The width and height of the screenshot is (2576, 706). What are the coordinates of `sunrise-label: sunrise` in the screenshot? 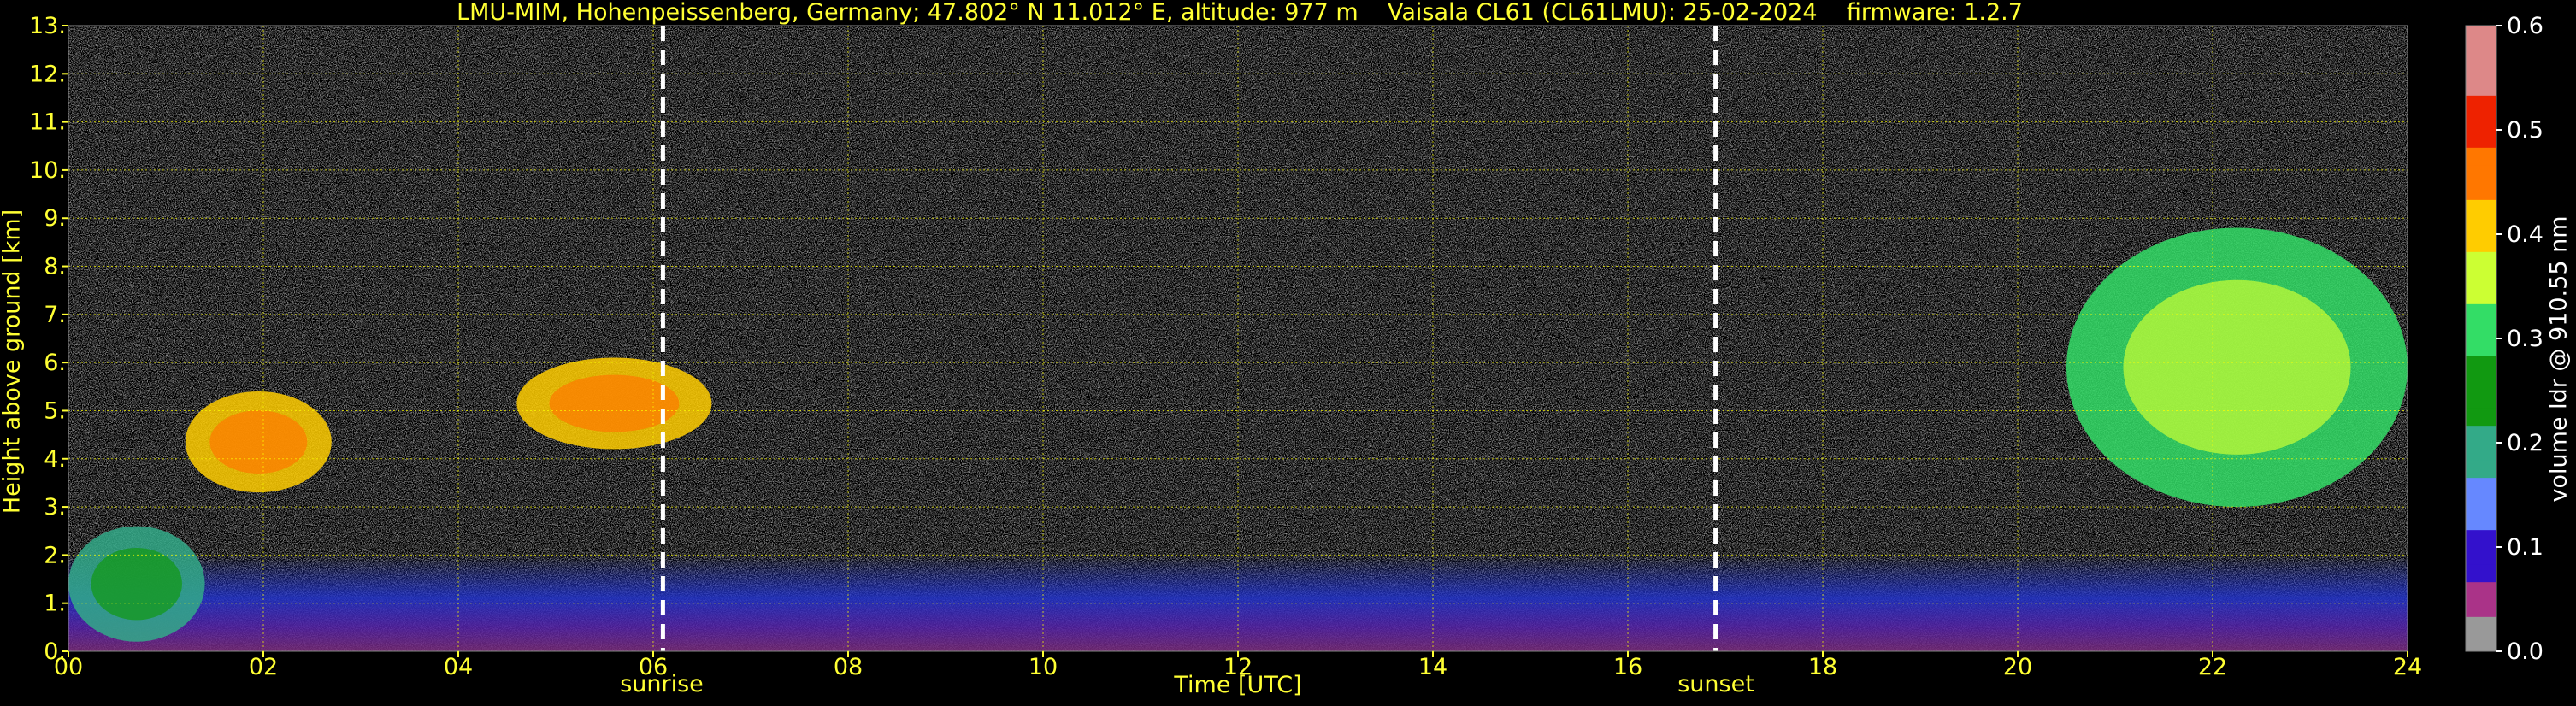 It's located at (662, 684).